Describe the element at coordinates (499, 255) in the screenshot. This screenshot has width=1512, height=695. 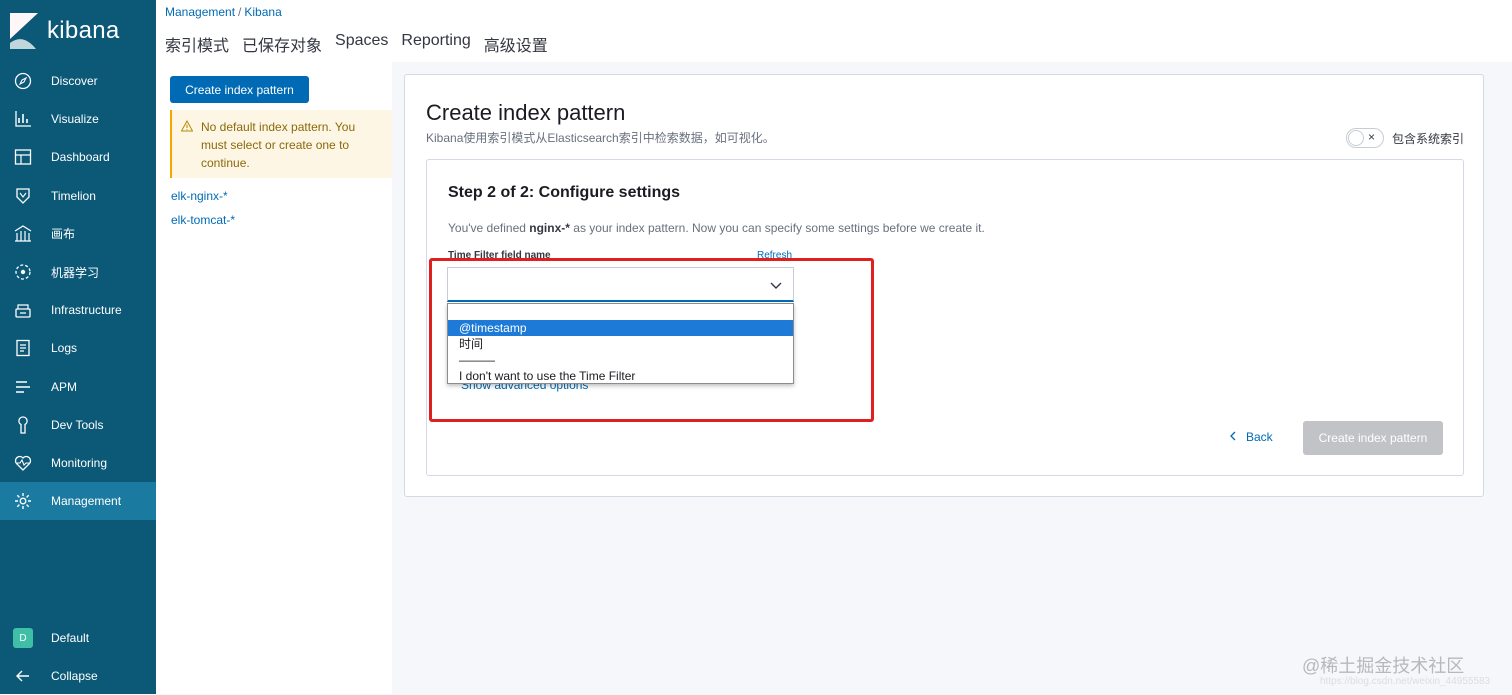
I see `time-field-label: Time Filter field name` at that location.